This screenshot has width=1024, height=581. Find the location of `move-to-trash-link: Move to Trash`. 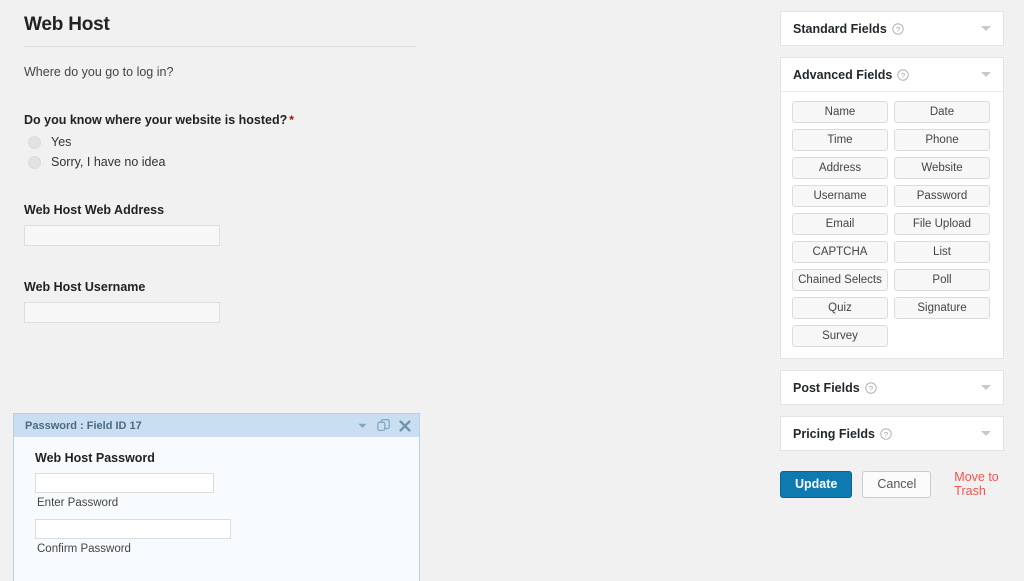

move-to-trash-link: Move to Trash is located at coordinates (979, 484).